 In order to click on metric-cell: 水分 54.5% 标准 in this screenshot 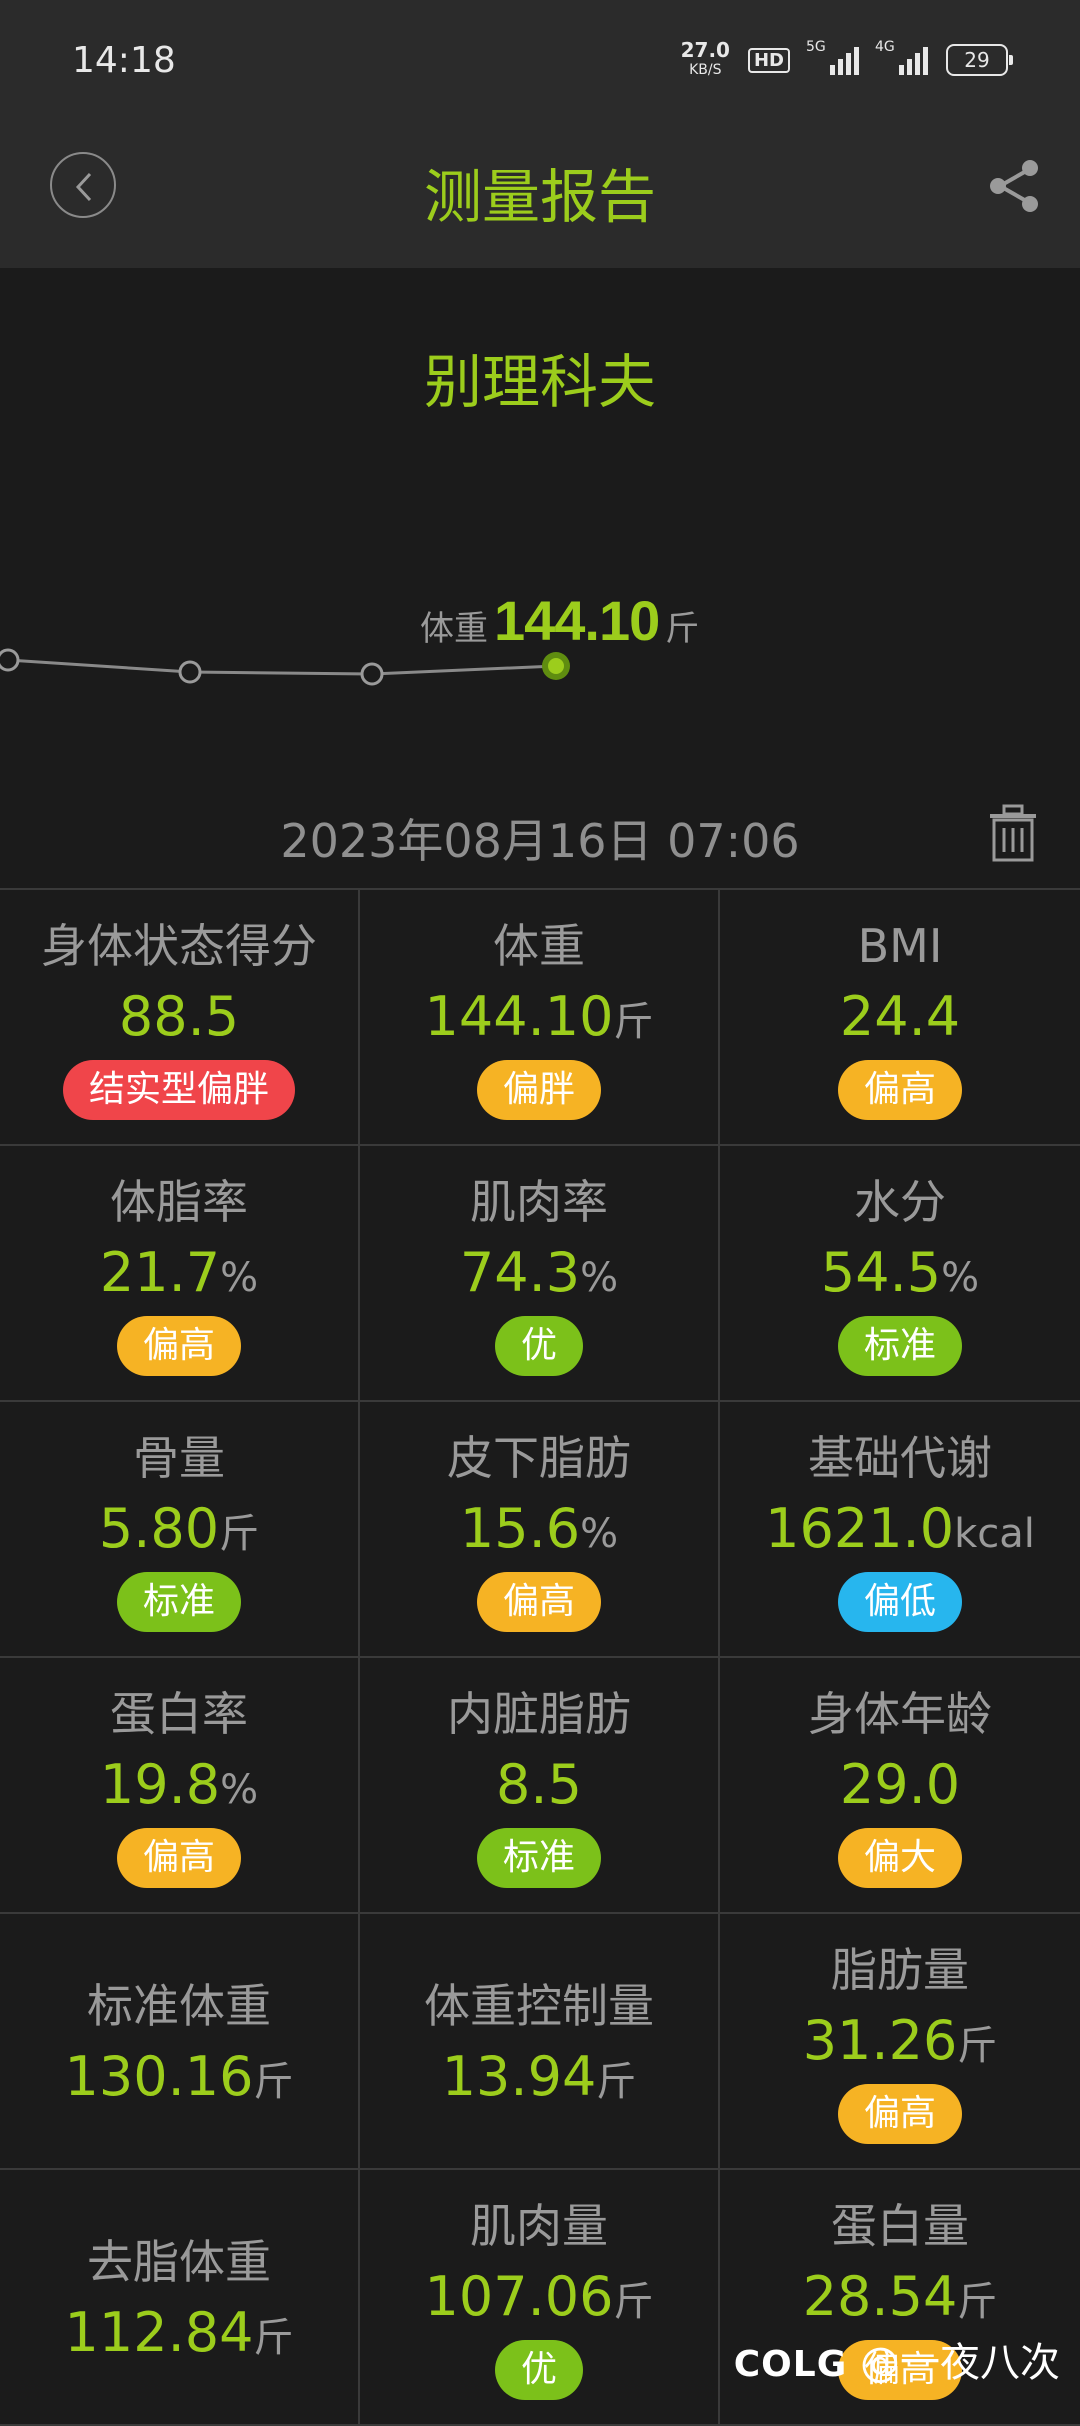, I will do `click(900, 1274)`.